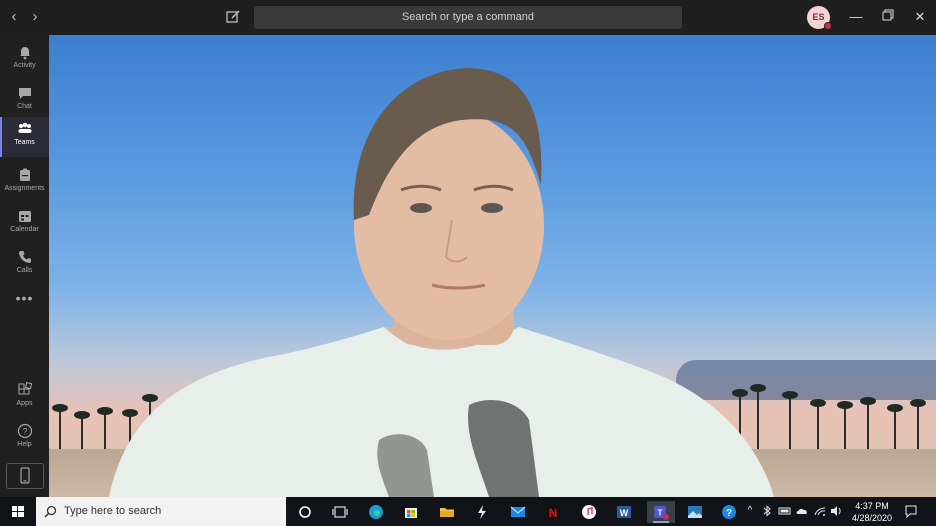  Describe the element at coordinates (24, 444) in the screenshot. I see `rail-item-label: Help` at that location.